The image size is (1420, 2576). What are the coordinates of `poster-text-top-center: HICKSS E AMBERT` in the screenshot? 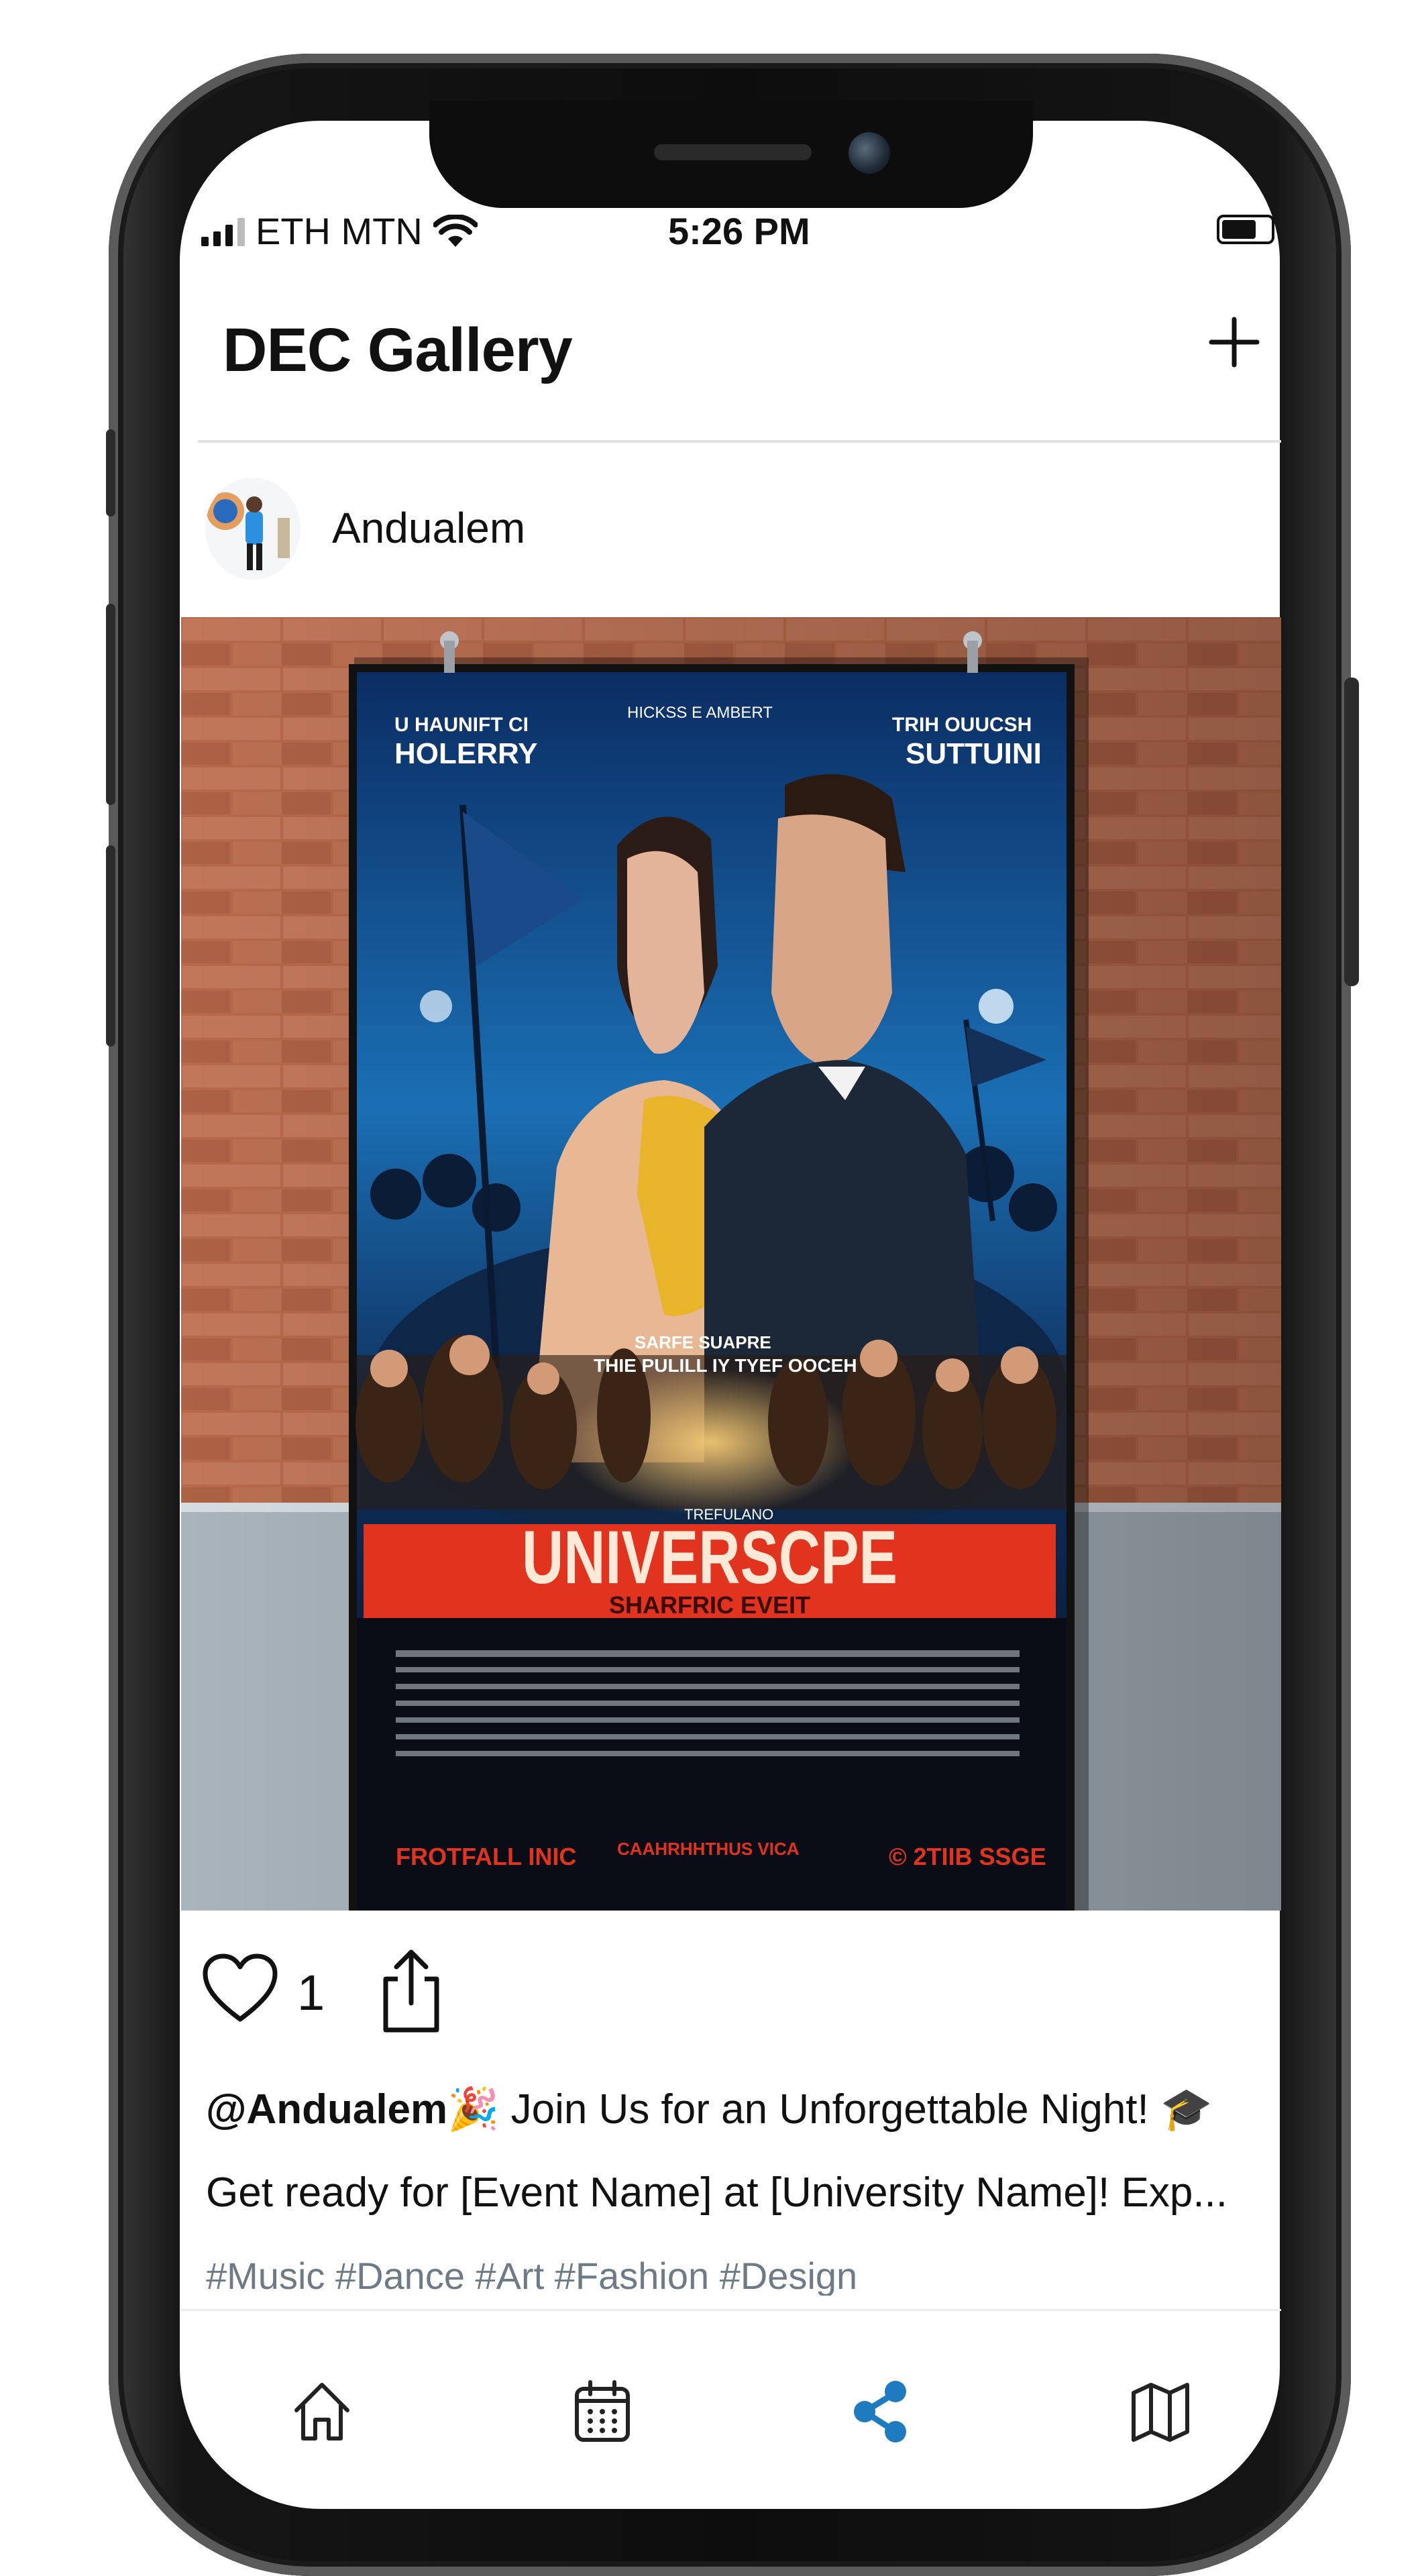 It's located at (700, 713).